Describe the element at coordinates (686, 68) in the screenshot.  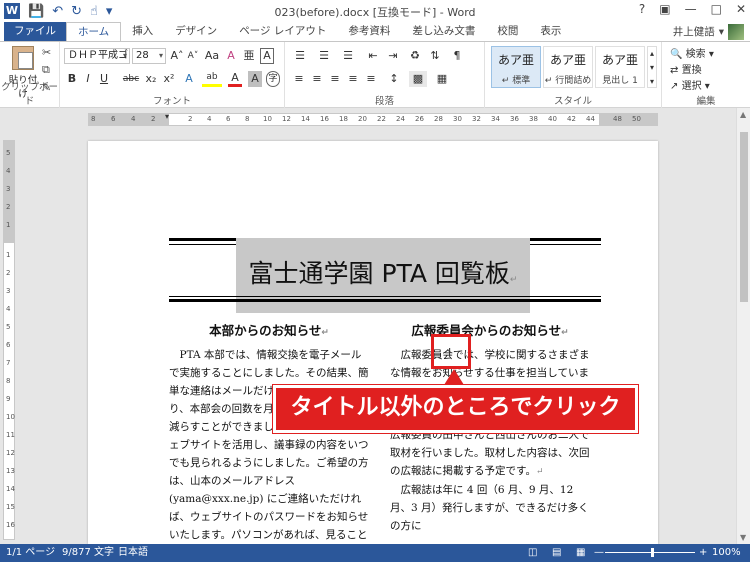
I see `replace-button: ⇄ 置換` at that location.